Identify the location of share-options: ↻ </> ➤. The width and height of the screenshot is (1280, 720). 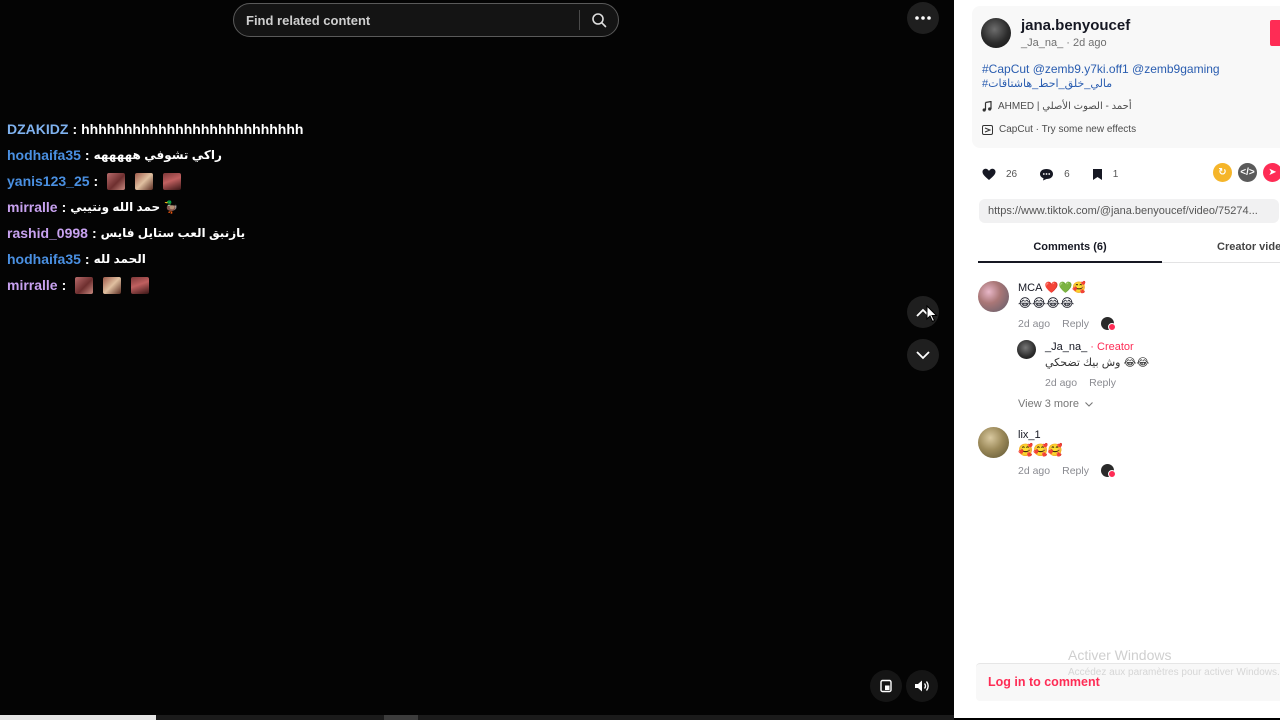
(1246, 172).